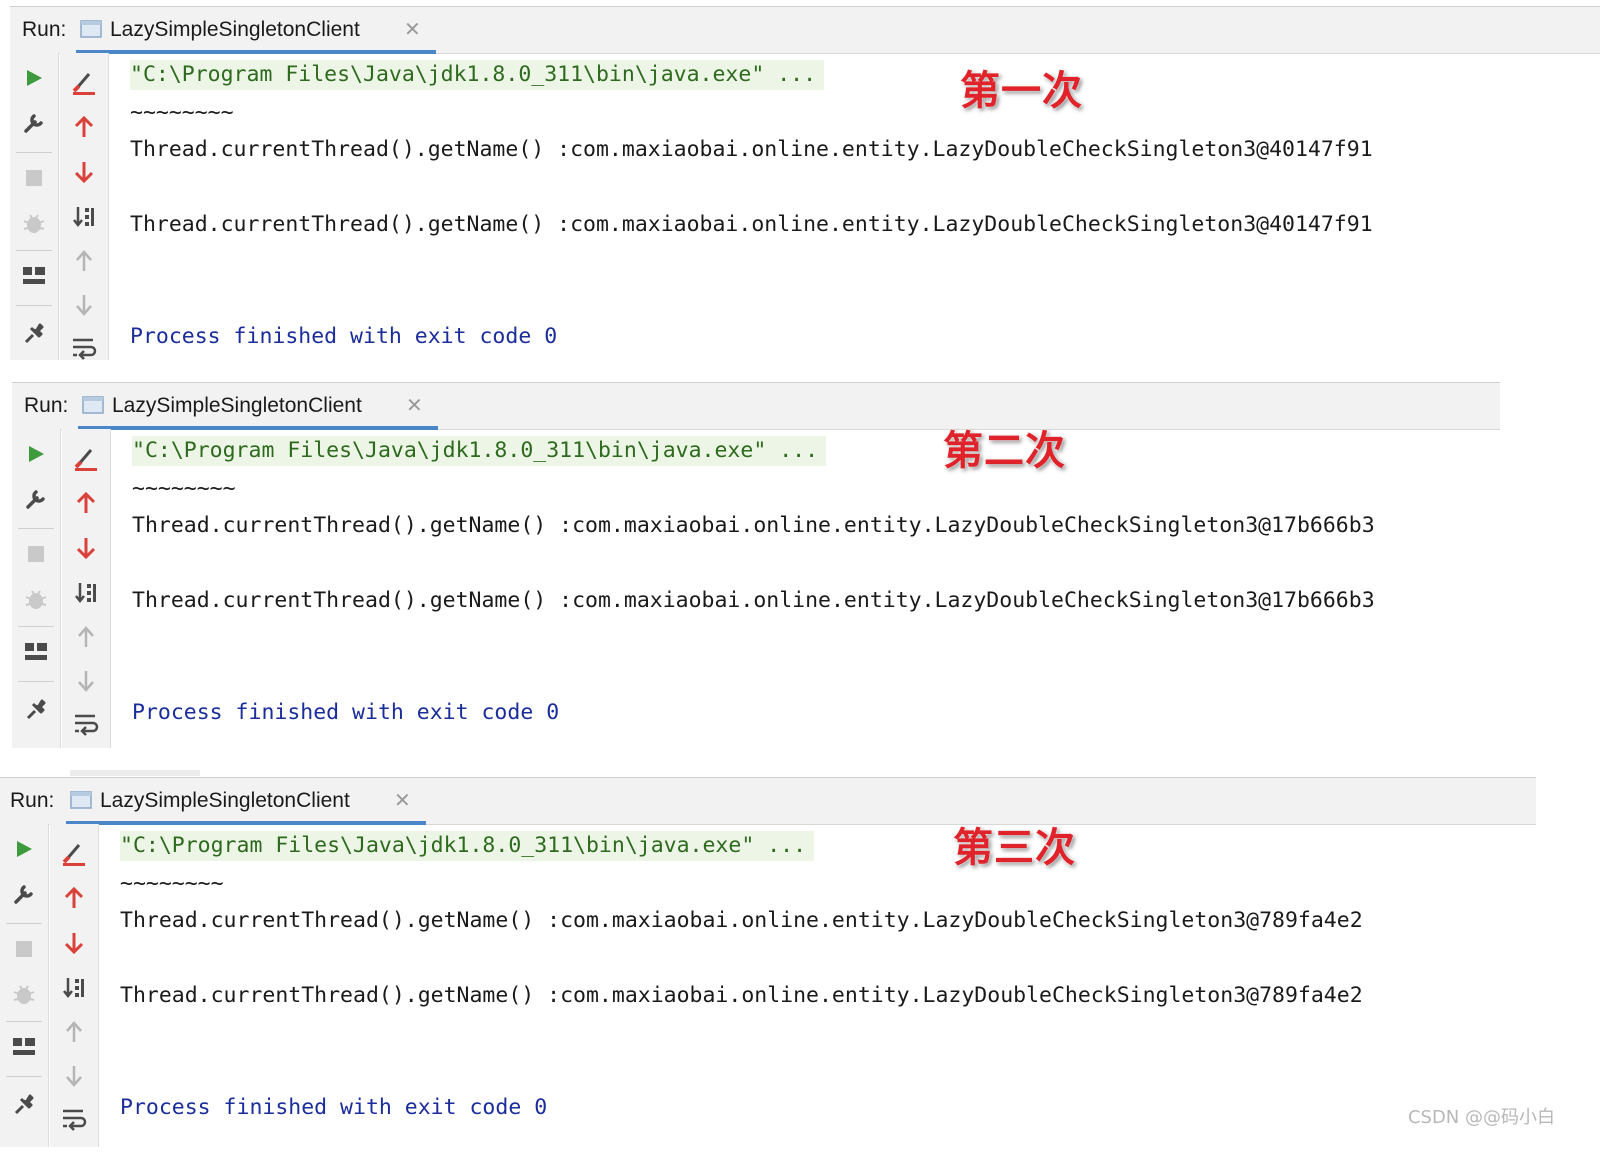 Image resolution: width=1609 pixels, height=1165 pixels. What do you see at coordinates (1021, 90) in the screenshot?
I see `annotation-label: 第一次` at bounding box center [1021, 90].